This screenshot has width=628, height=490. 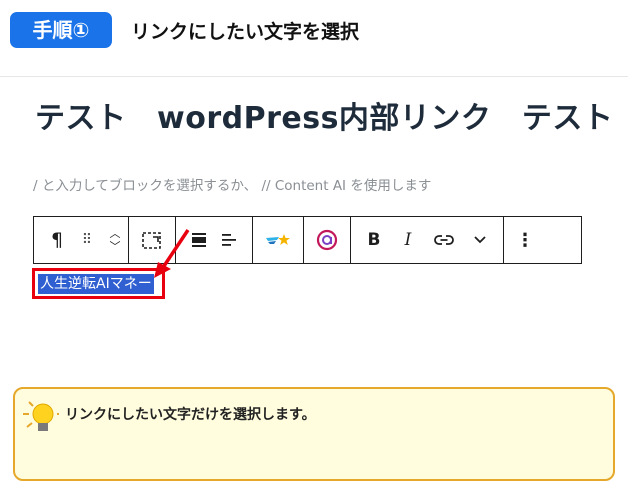 What do you see at coordinates (61, 30) in the screenshot?
I see `step-badge: 手順①` at bounding box center [61, 30].